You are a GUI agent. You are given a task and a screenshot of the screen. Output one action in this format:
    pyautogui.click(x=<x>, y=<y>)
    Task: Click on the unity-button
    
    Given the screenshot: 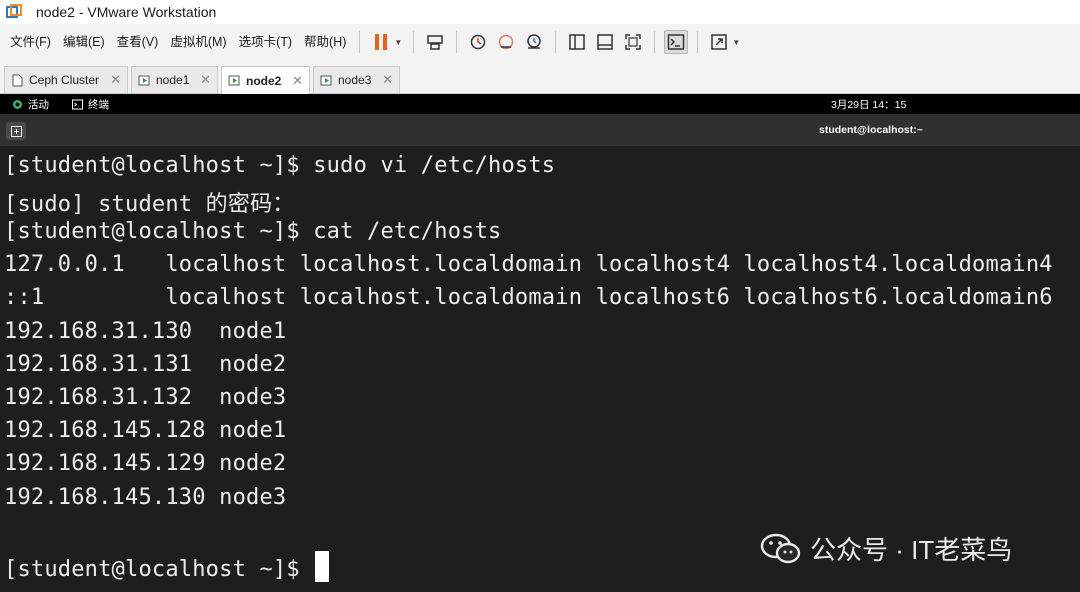 What is the action you would take?
    pyautogui.click(x=719, y=42)
    